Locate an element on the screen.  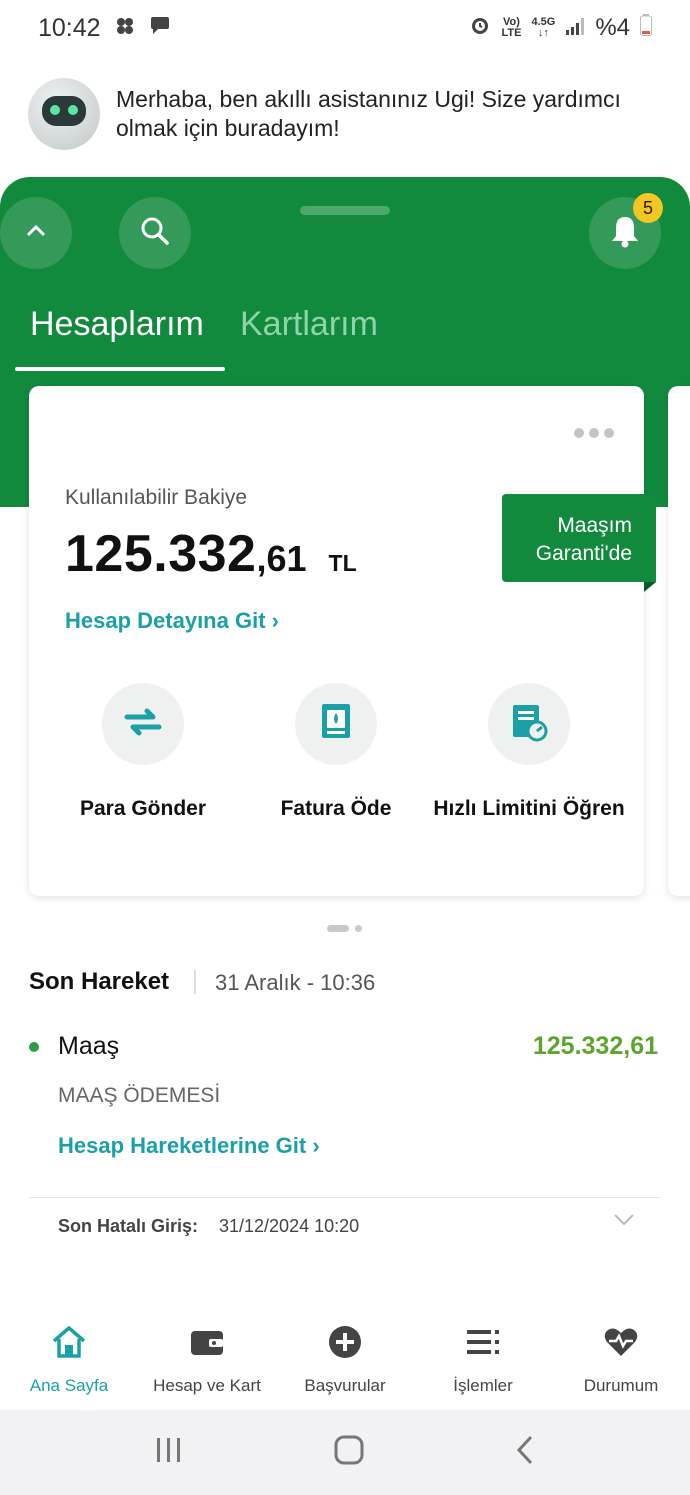
action-pay-bill: Fatura Öde is located at coordinates (336, 753).